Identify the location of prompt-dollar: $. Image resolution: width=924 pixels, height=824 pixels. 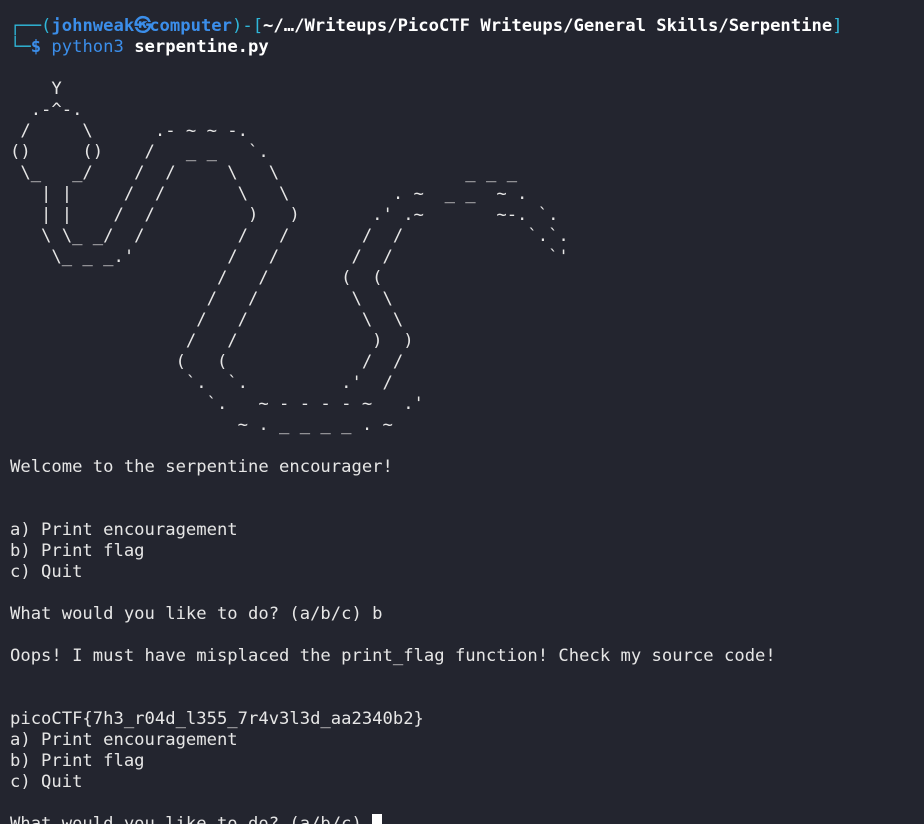
(41, 47).